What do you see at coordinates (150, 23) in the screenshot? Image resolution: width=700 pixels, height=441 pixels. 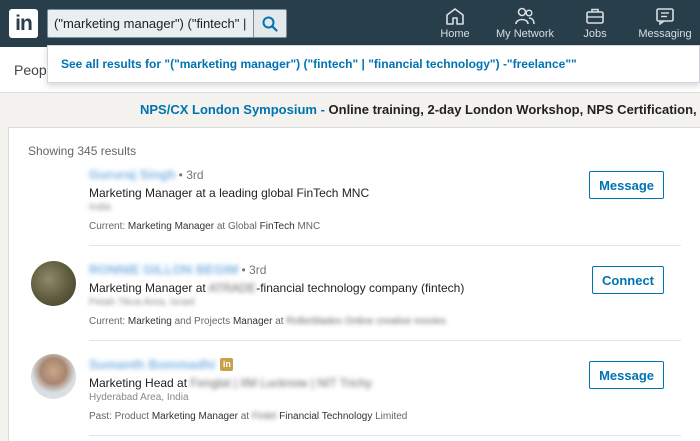 I see `search-input` at bounding box center [150, 23].